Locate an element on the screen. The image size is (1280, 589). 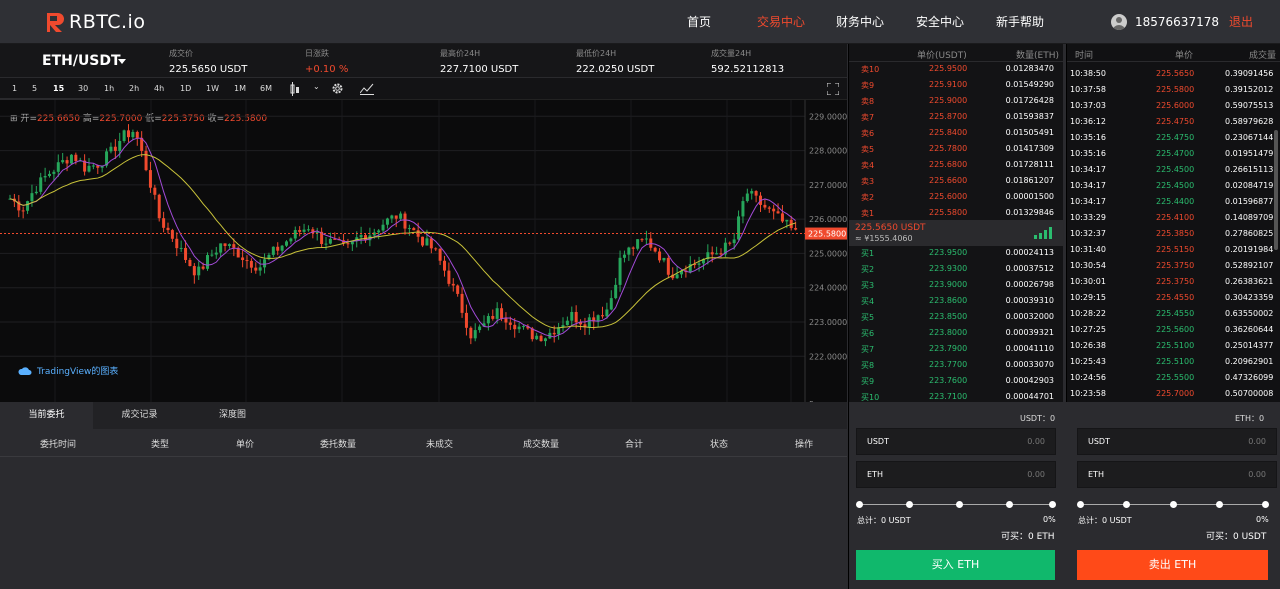
bid-row: 买7 223.7900 0.00041110 is located at coordinates (956, 349).